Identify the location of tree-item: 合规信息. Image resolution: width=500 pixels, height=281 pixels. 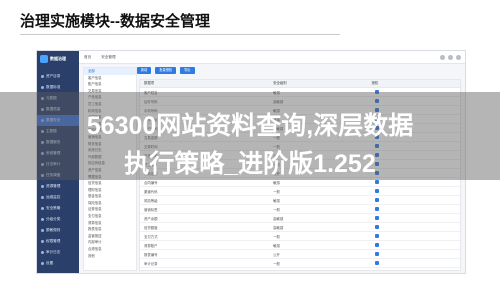
(110, 249).